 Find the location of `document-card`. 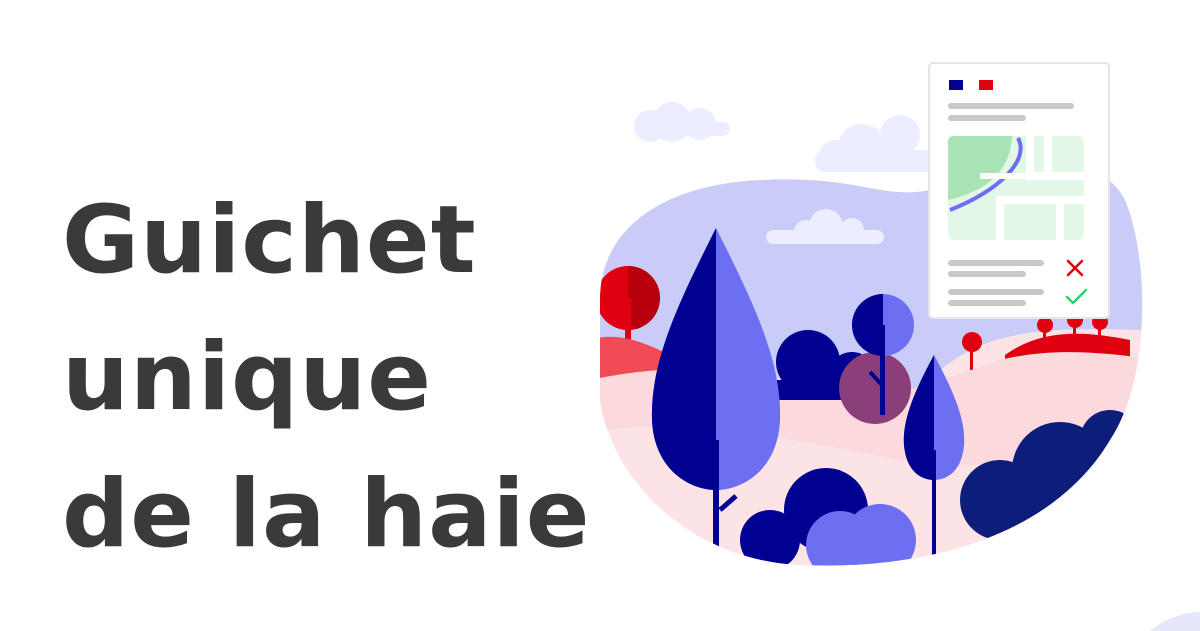

document-card is located at coordinates (1019, 190).